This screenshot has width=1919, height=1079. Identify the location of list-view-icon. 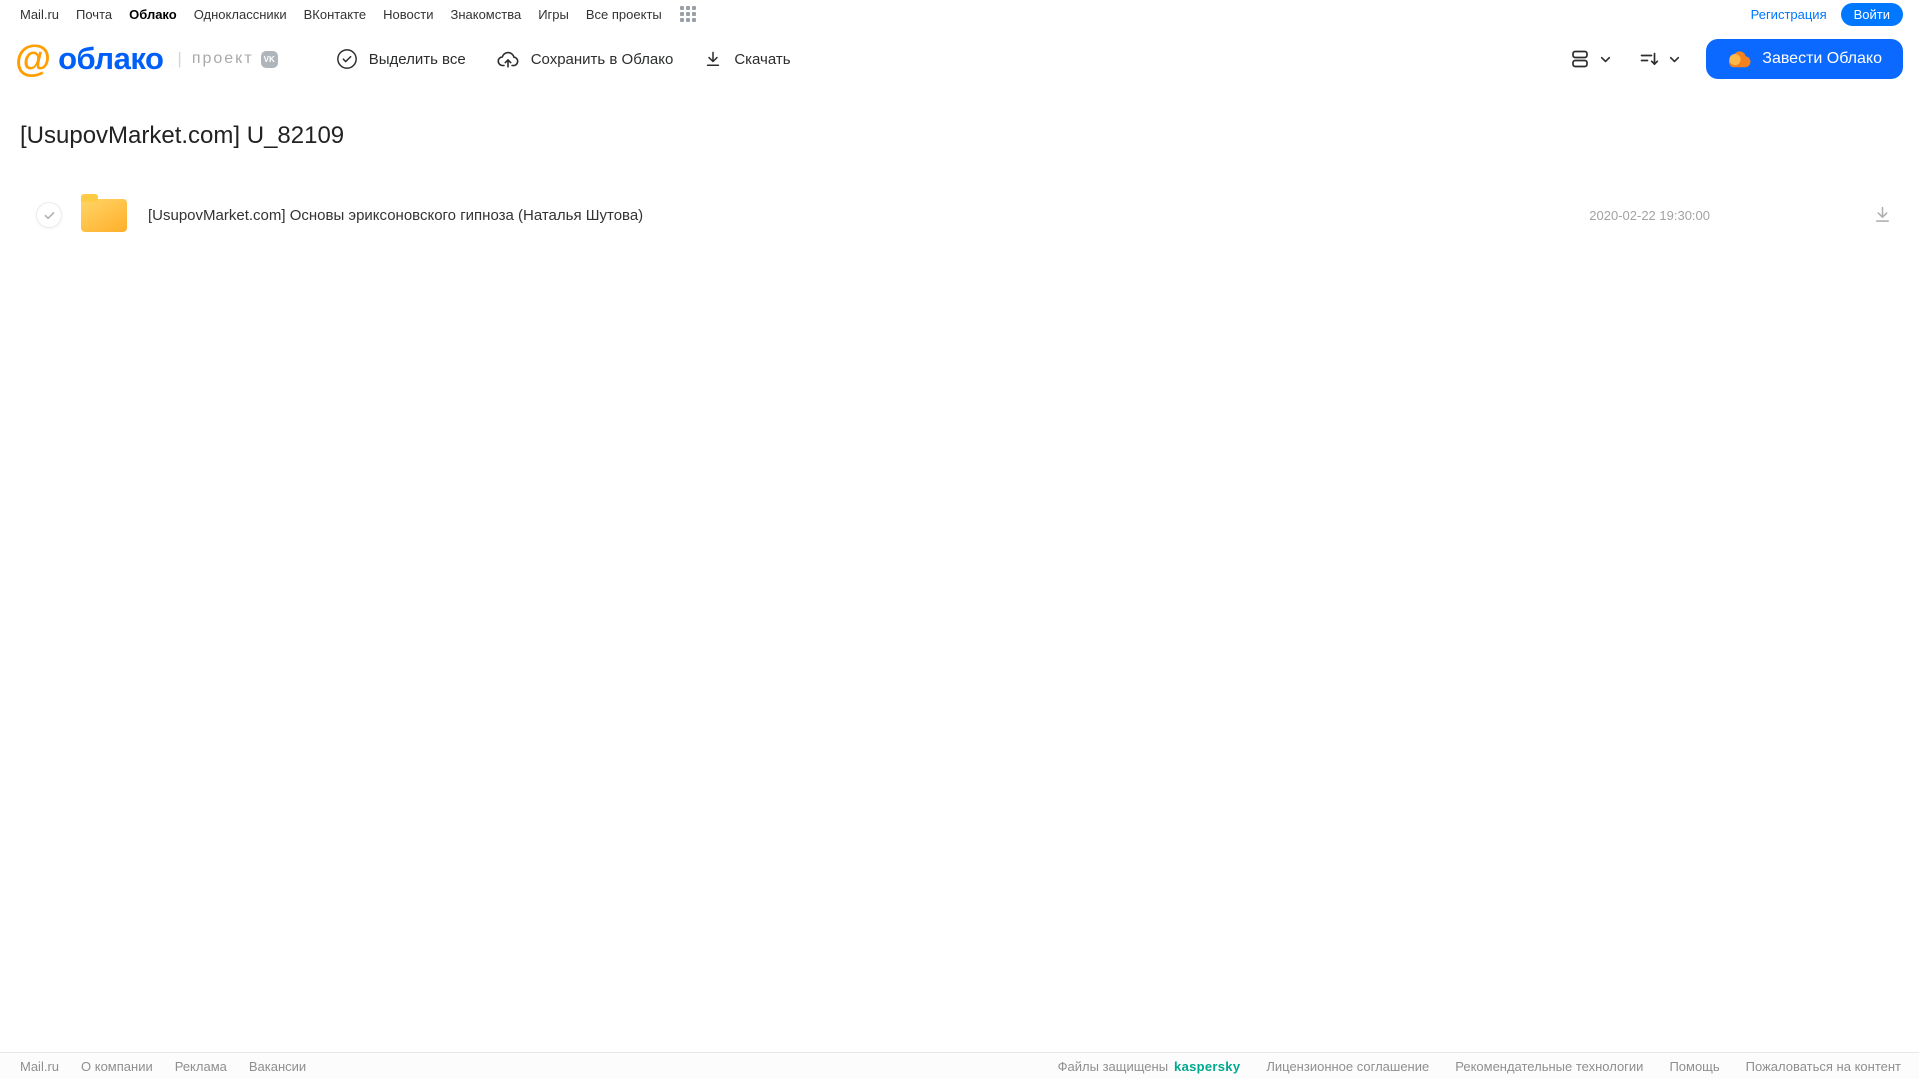
(1580, 59).